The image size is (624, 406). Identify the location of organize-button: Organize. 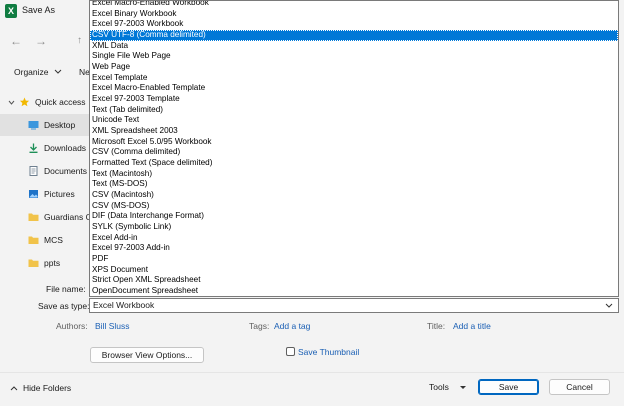
(38, 72).